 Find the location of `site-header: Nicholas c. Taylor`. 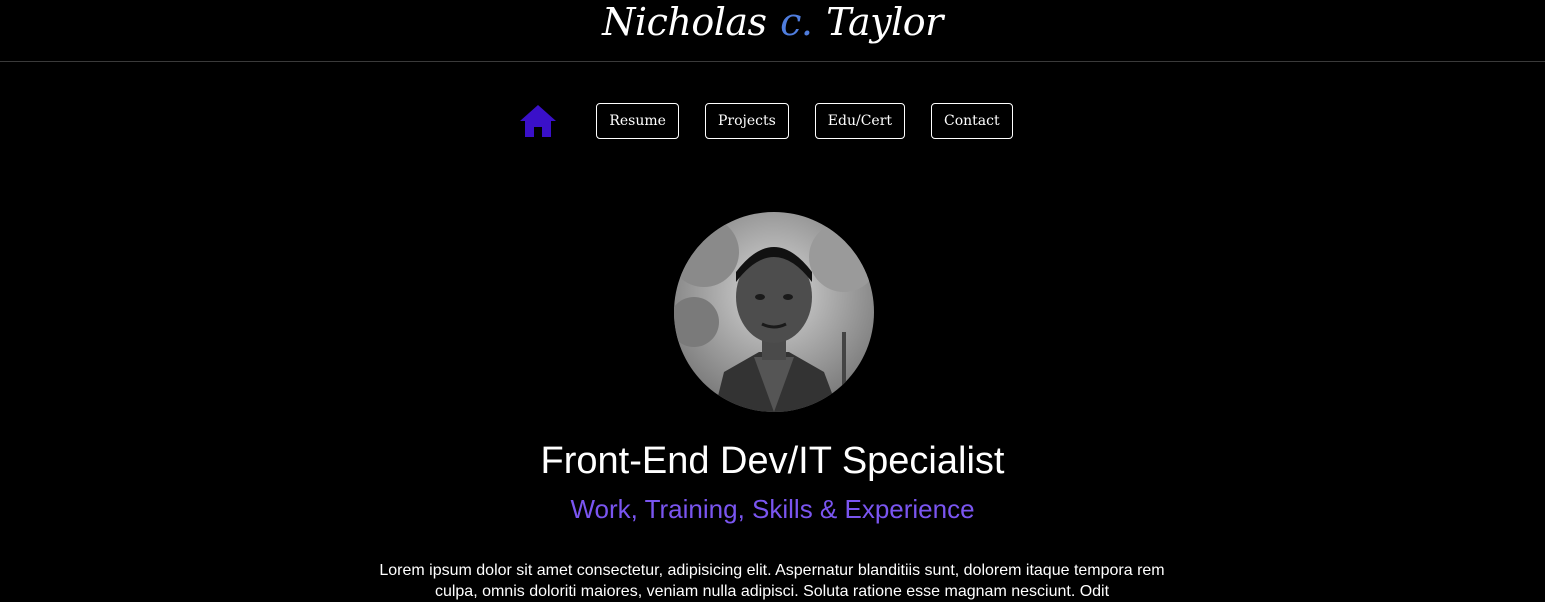

site-header: Nicholas c. Taylor is located at coordinates (772, 31).